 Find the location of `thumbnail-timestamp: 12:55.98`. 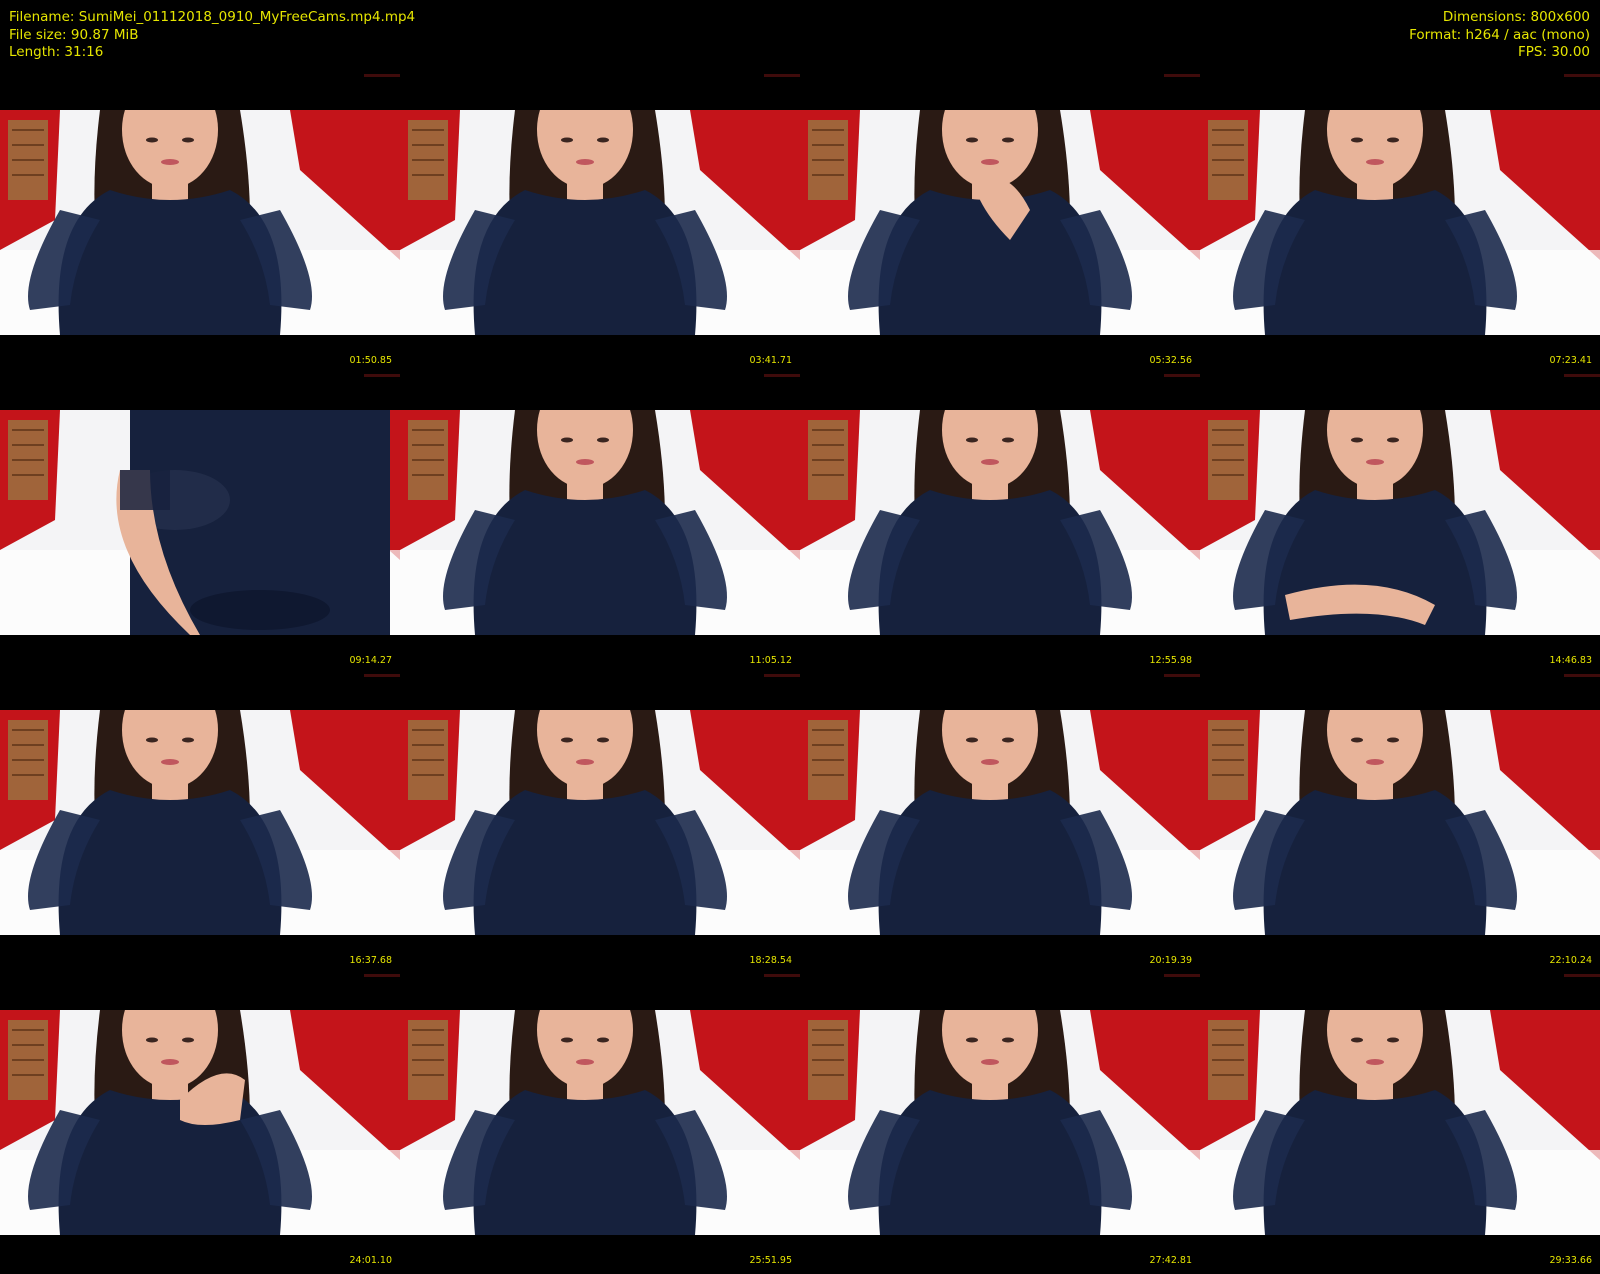

thumbnail-timestamp: 12:55.98 is located at coordinates (1171, 660).